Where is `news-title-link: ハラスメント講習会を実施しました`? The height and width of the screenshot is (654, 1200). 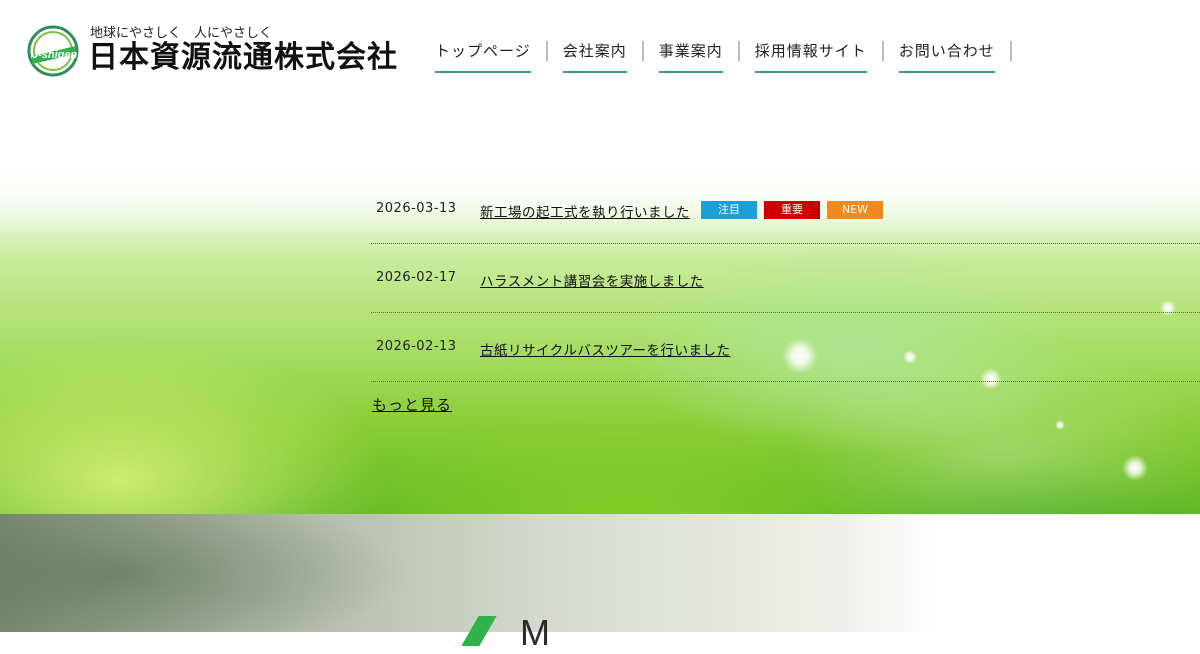
news-title-link: ハラスメント講習会を実施しました is located at coordinates (592, 280).